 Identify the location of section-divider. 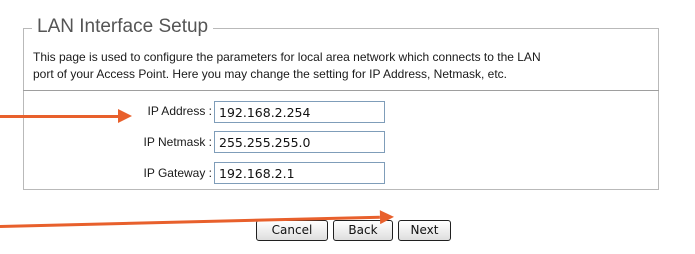
(341, 90).